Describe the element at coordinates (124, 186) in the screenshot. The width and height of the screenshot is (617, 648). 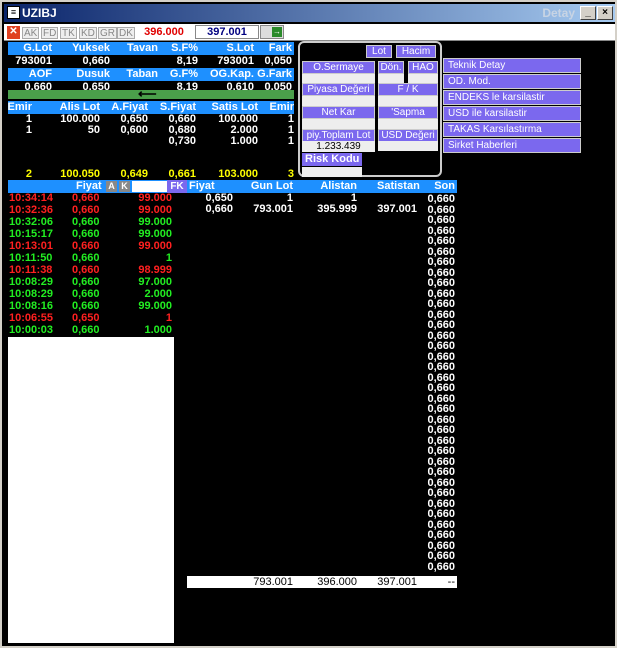
I see `k-button: K` at that location.